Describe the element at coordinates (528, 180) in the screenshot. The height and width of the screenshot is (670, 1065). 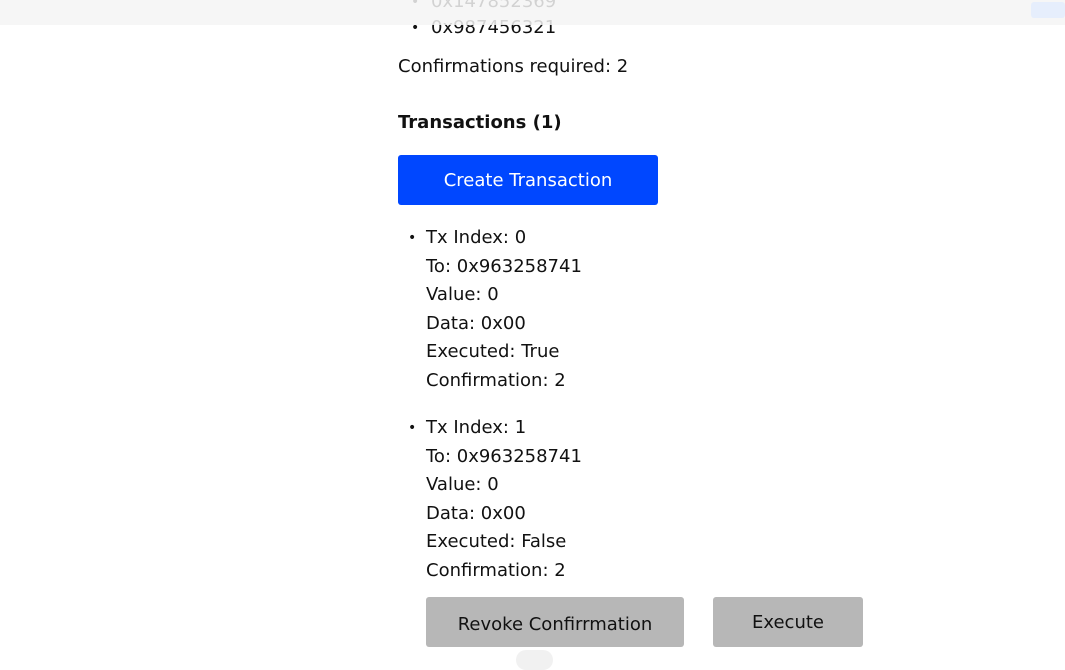
I see `create-transaction-button: Create Transaction` at that location.